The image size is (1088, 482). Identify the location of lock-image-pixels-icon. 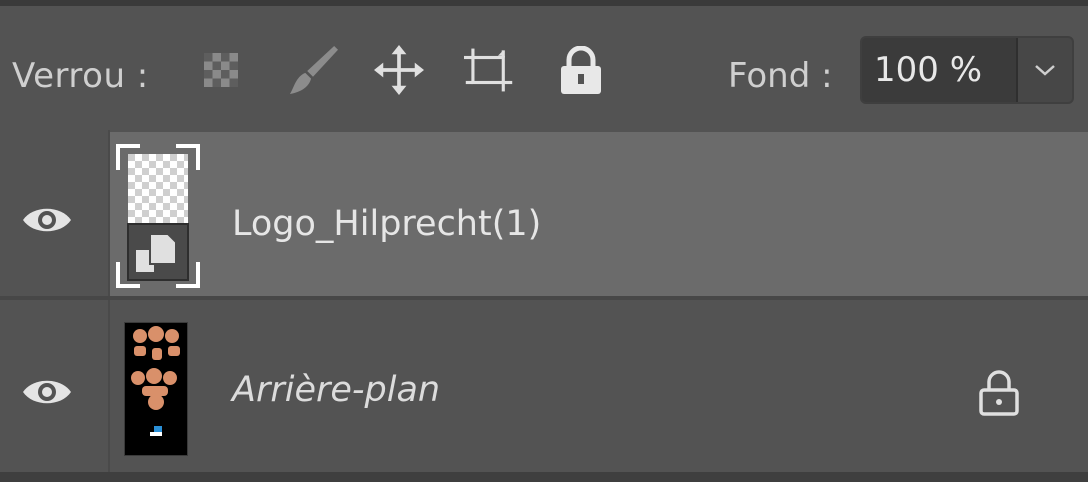
(313, 70).